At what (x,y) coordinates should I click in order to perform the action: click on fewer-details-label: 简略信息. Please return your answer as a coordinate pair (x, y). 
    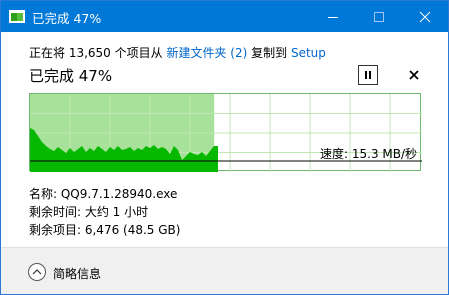
    Looking at the image, I should click on (77, 273).